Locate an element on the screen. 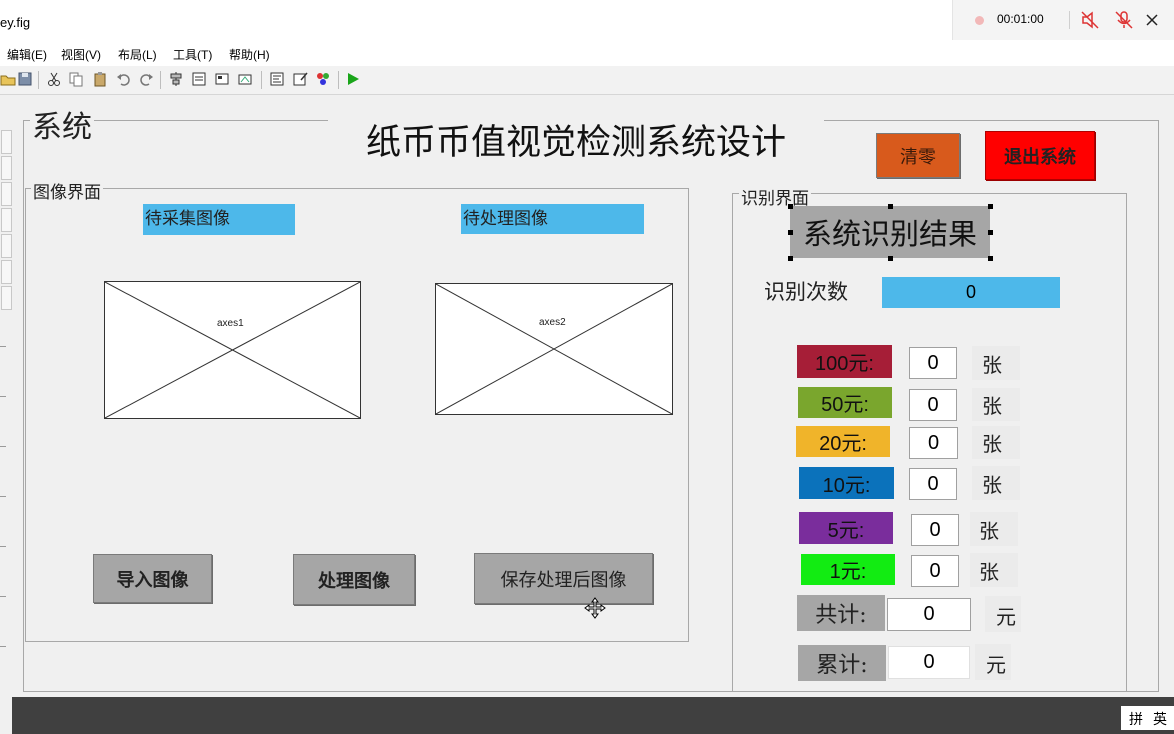  ime-english-label: 英 is located at coordinates (1160, 720).